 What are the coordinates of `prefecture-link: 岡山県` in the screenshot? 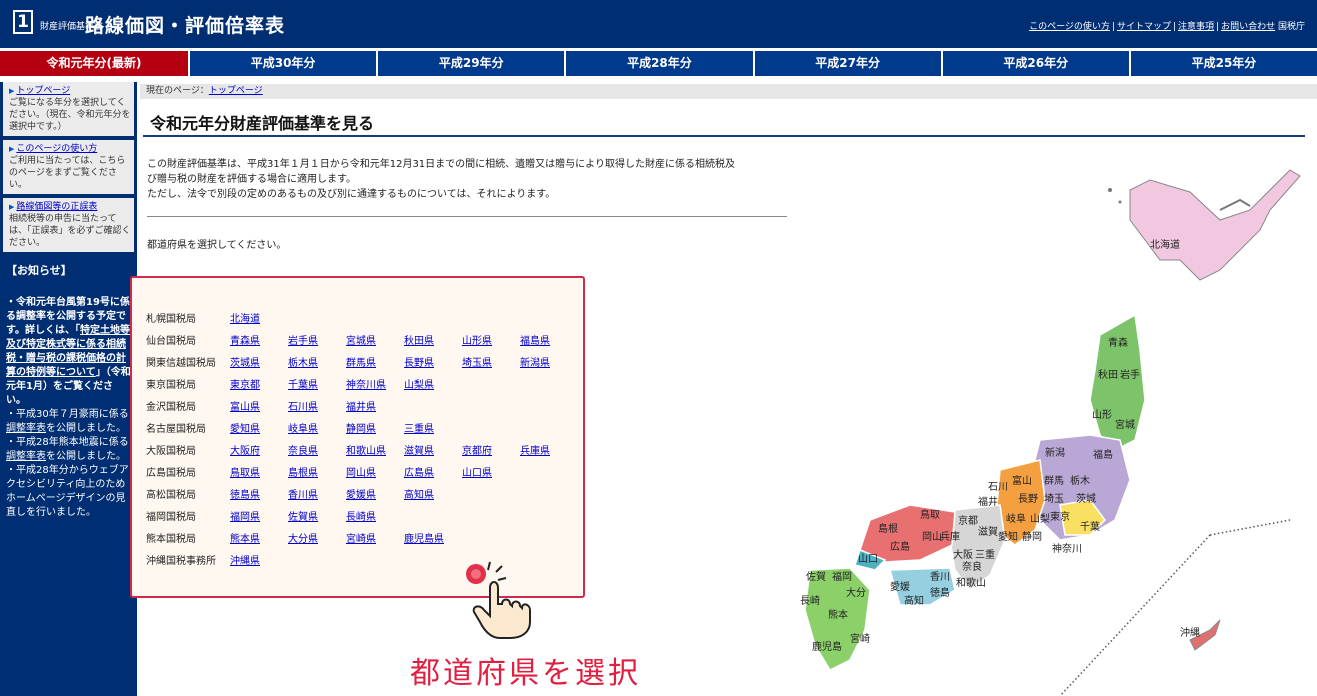 It's located at (361, 473).